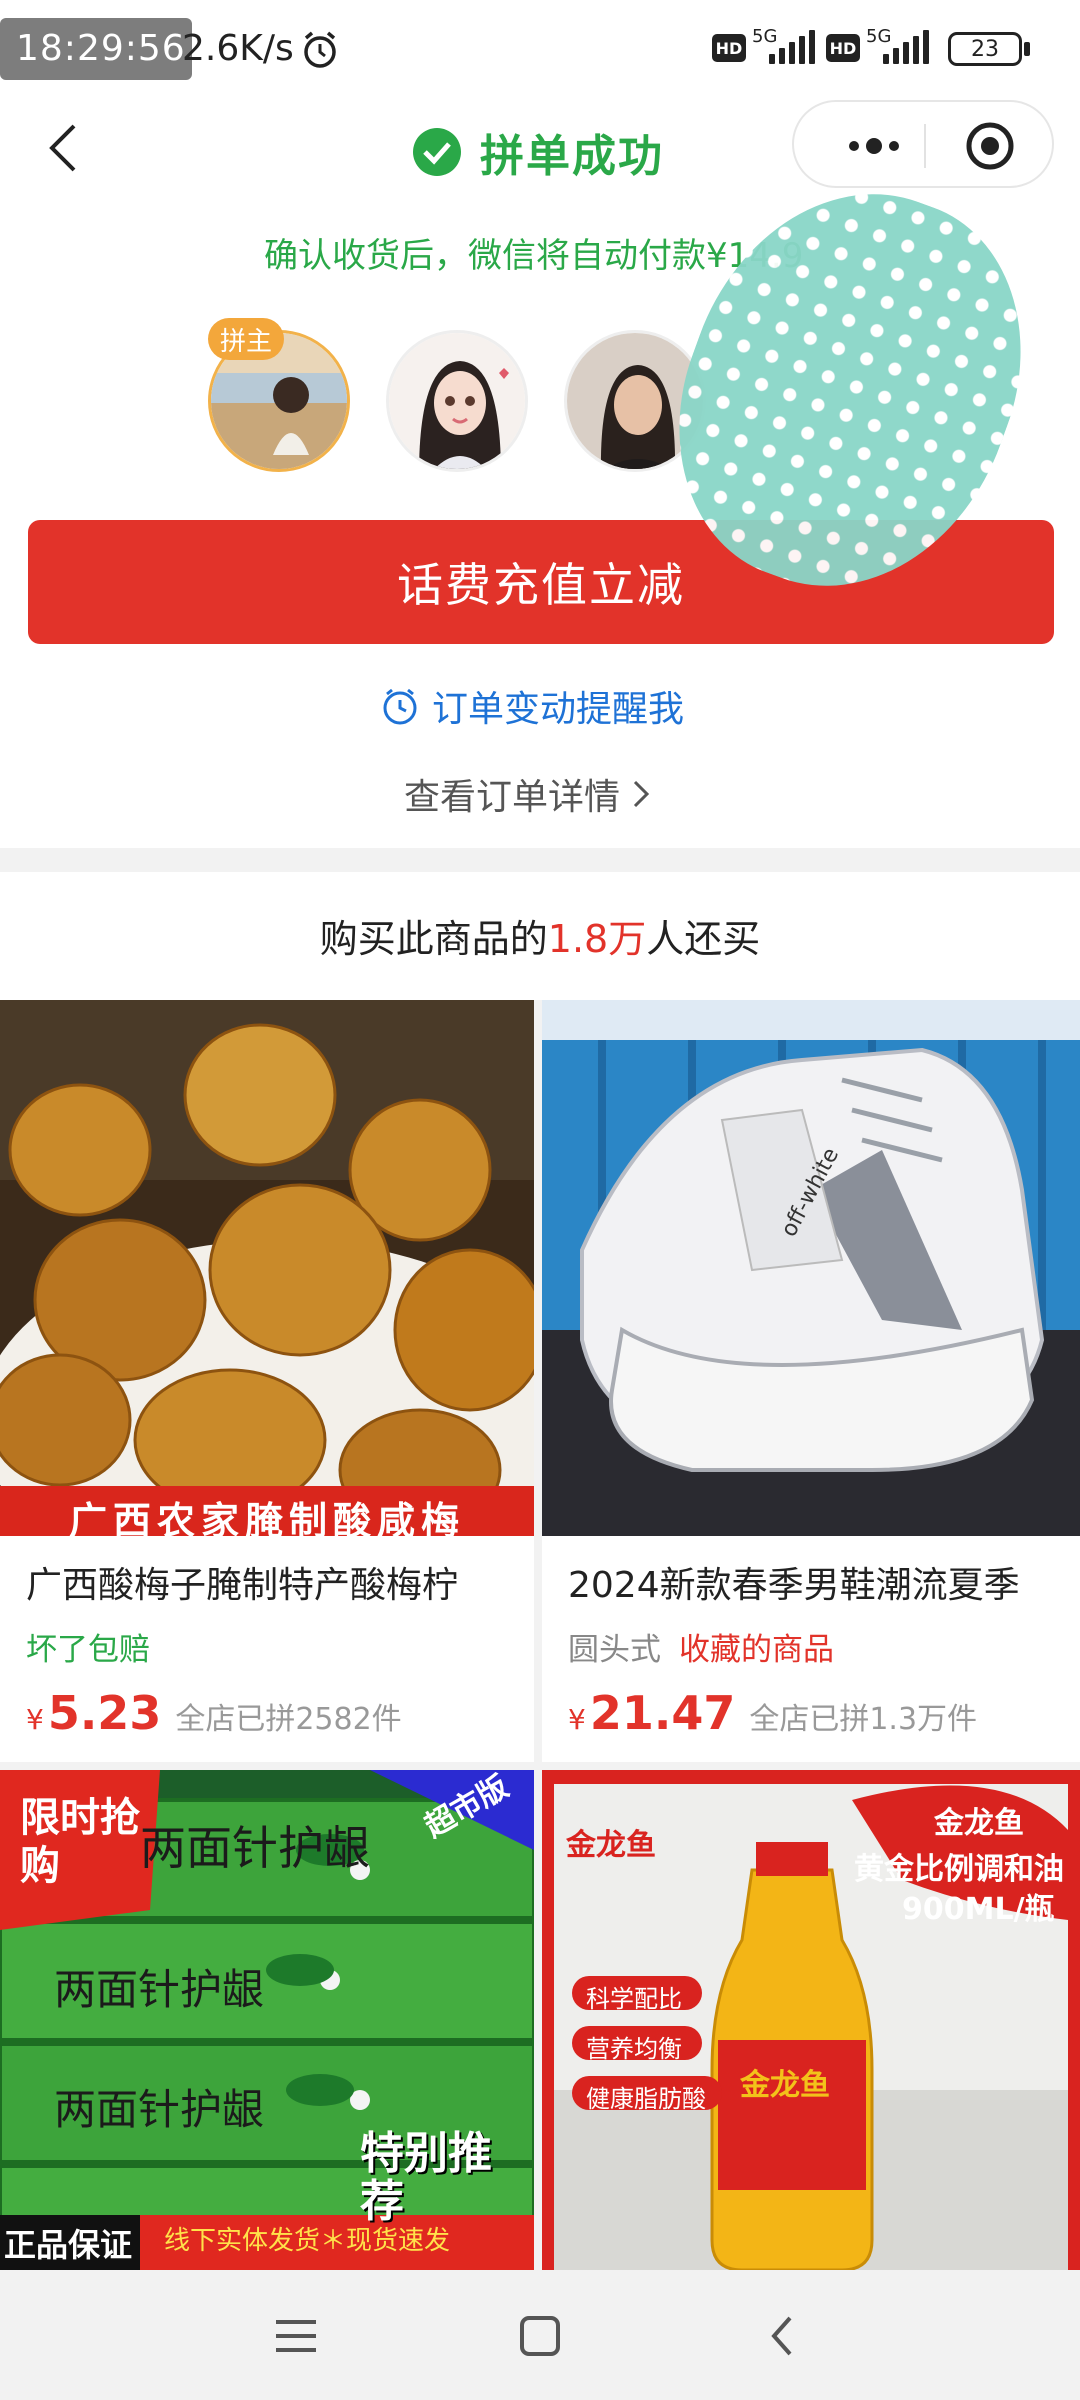 This screenshot has height=2400, width=1080. I want to click on close-miniprogram-icon, so click(990, 146).